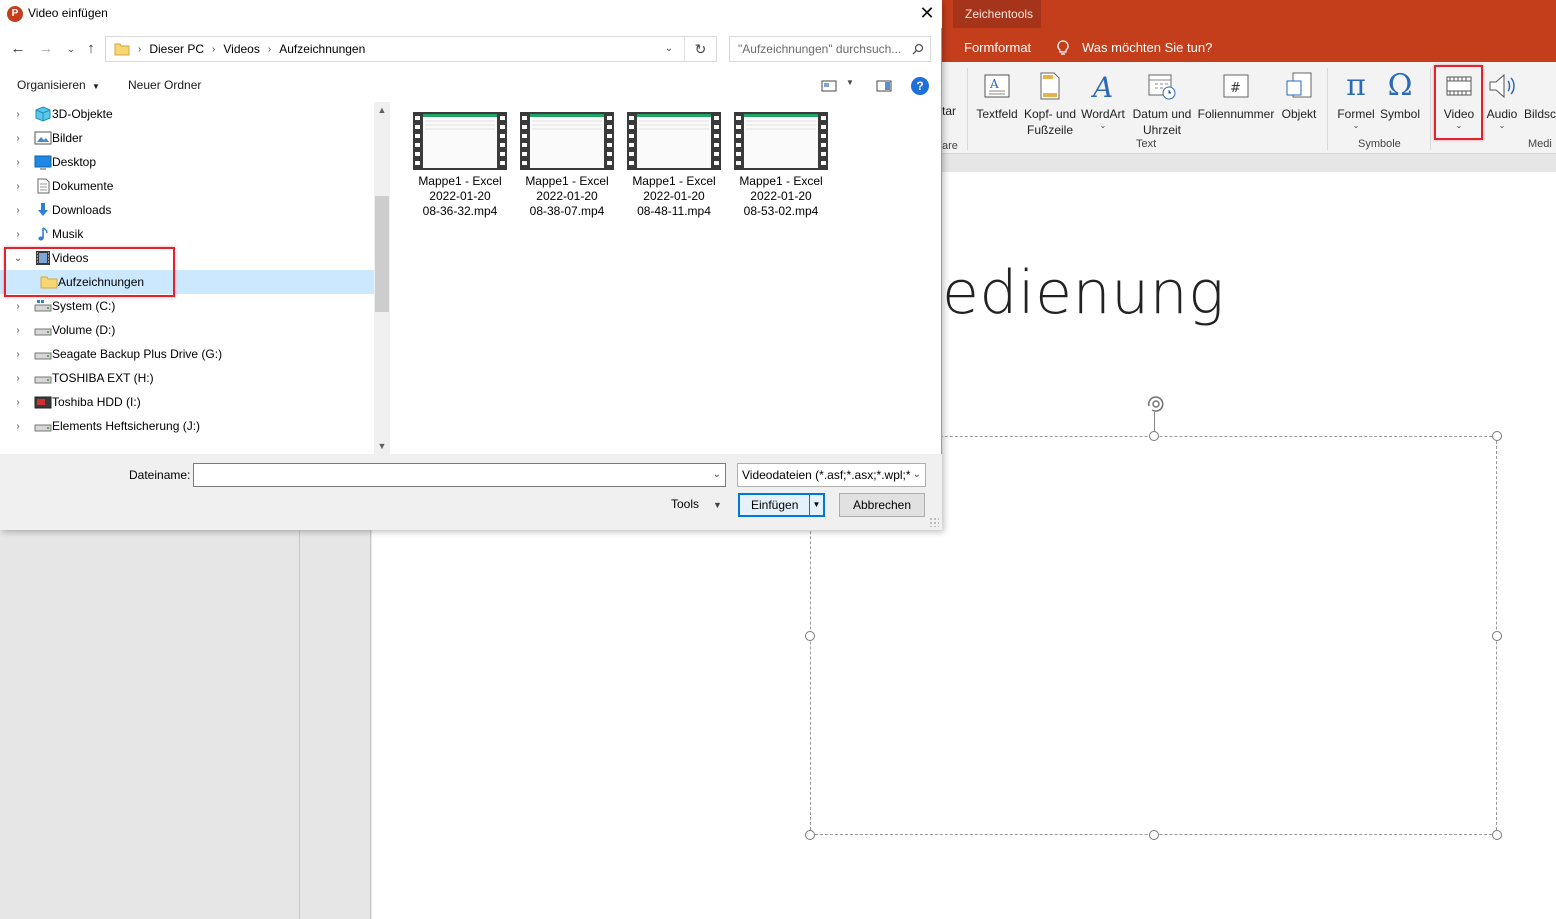 Image resolution: width=1556 pixels, height=919 pixels. I want to click on header-footer-button: Kopf- und Fußzeile, so click(1050, 102).